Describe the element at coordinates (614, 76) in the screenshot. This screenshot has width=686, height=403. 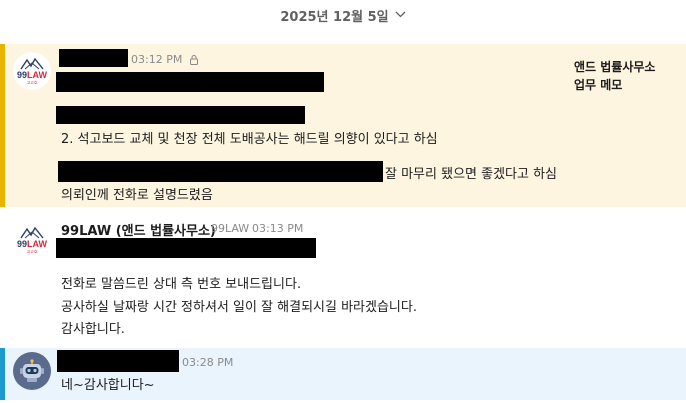
I see `memo-note: 앤드 법률사무소 업무 메모` at that location.